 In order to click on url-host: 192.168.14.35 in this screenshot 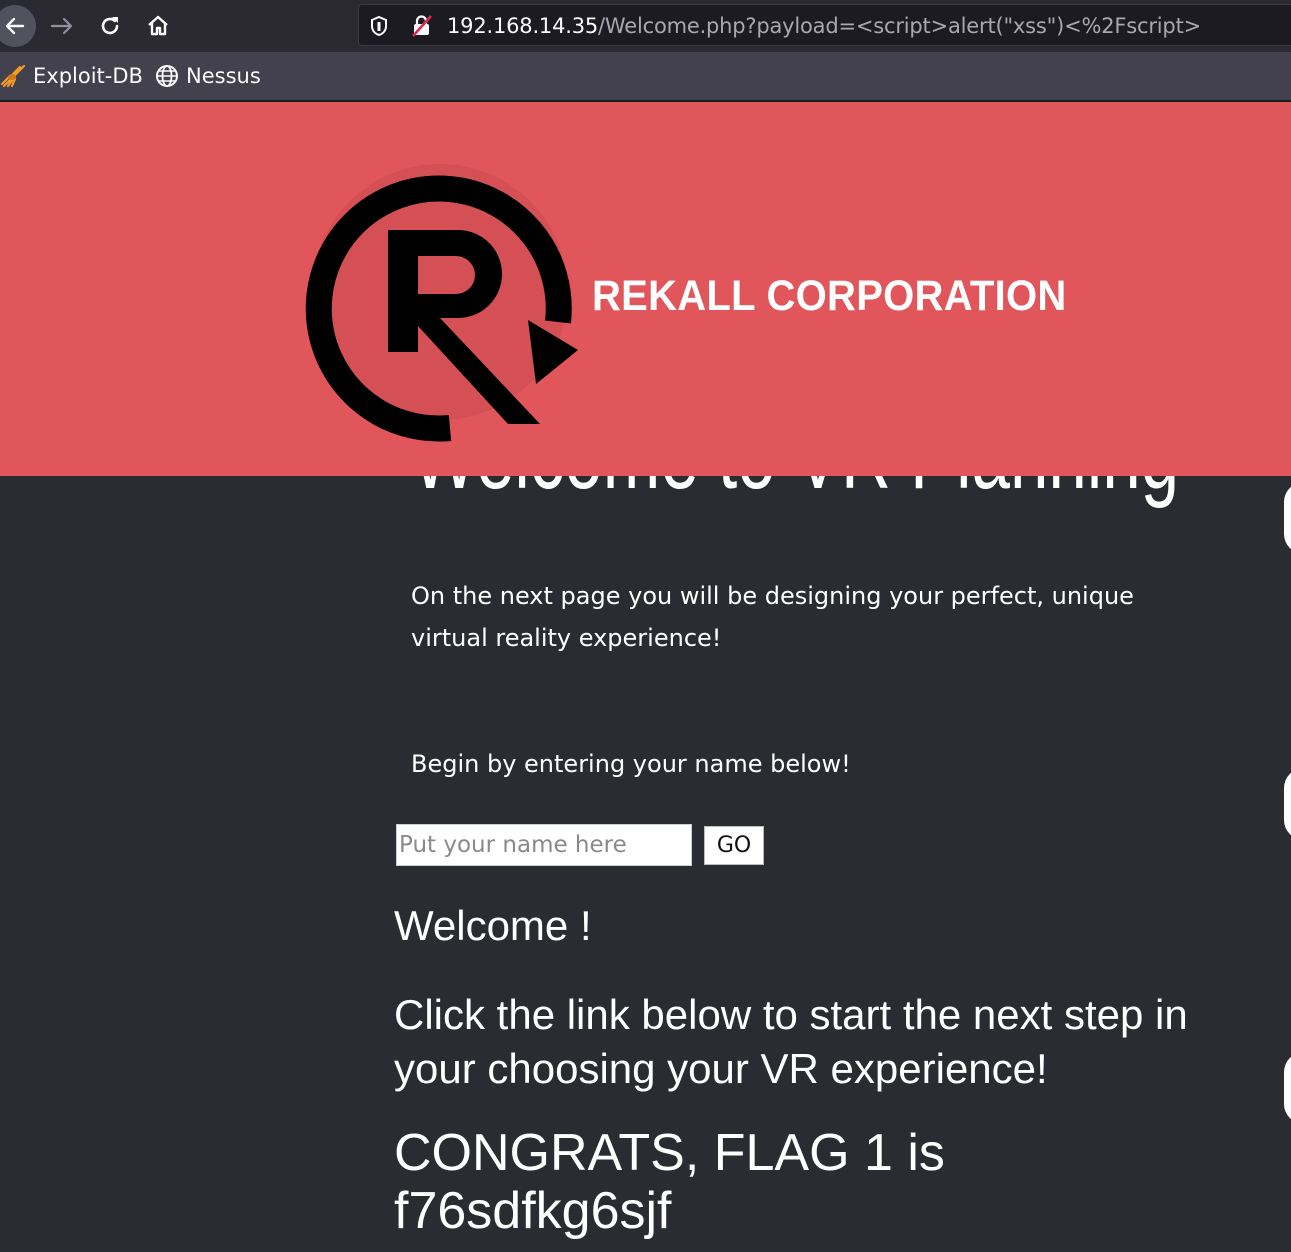, I will do `click(523, 26)`.